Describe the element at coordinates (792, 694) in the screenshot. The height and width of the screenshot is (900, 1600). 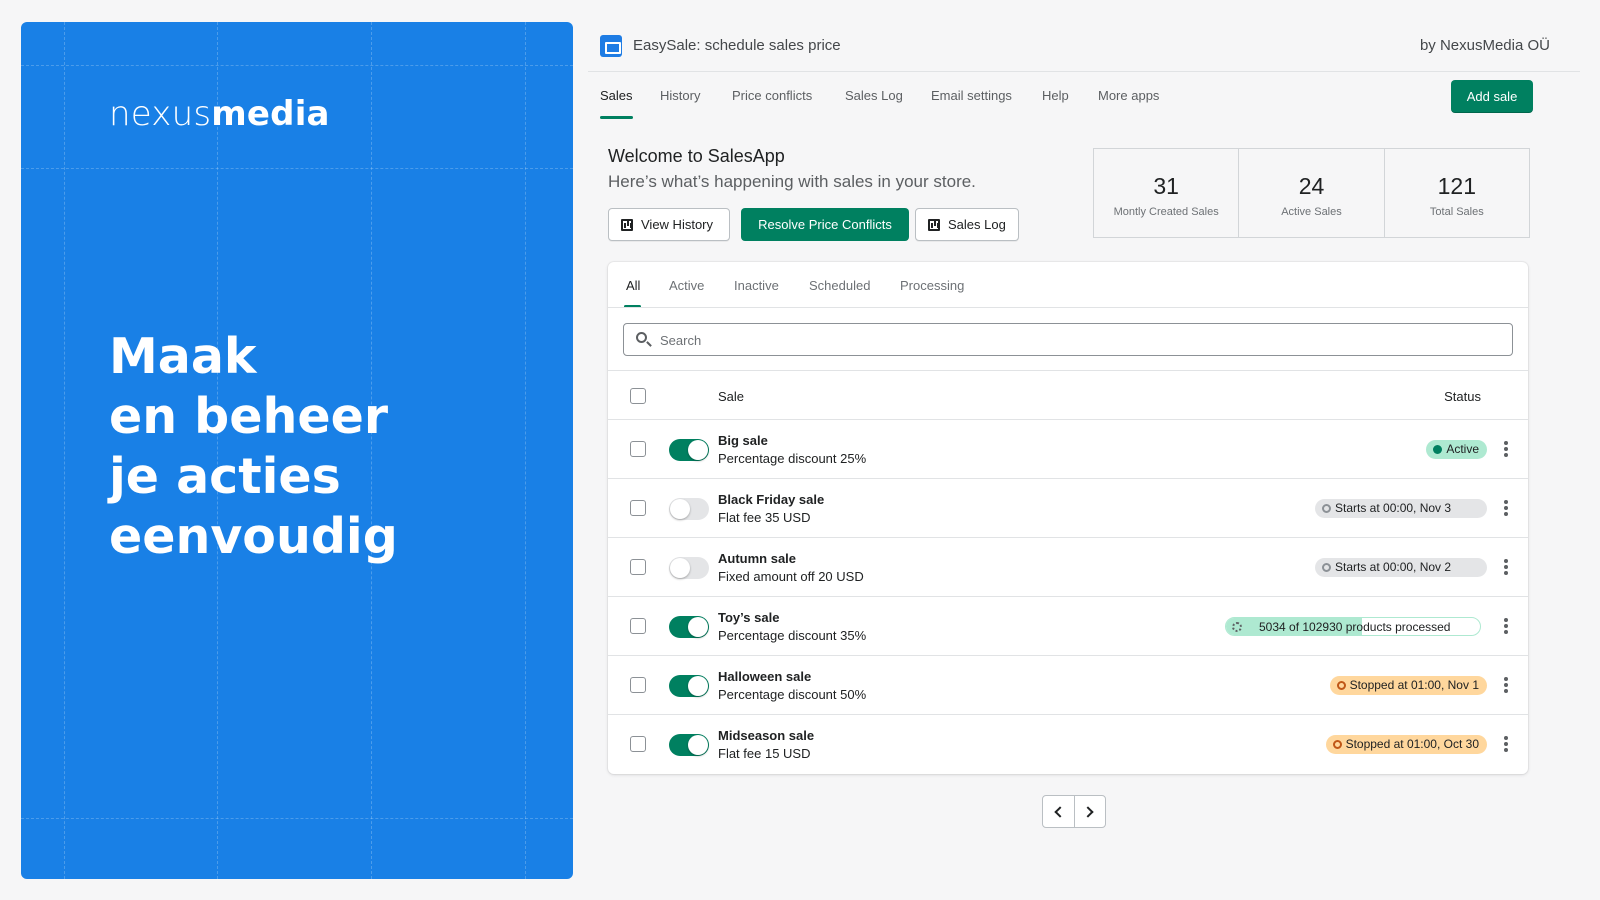
I see `sale-description: Percentage discount 50%` at that location.